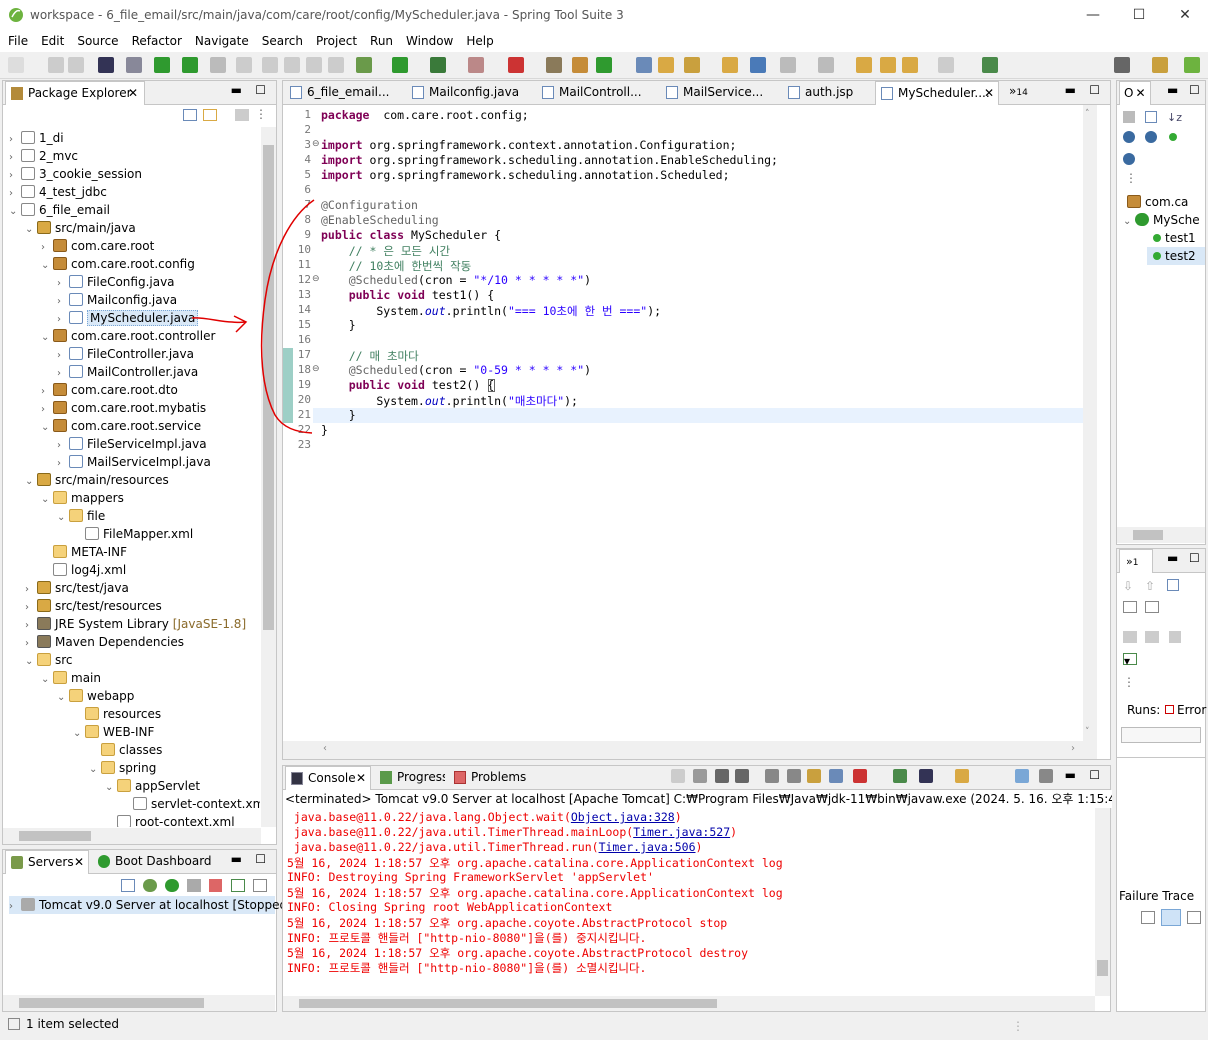  I want to click on maximize-button: ☐, so click(1139, 16).